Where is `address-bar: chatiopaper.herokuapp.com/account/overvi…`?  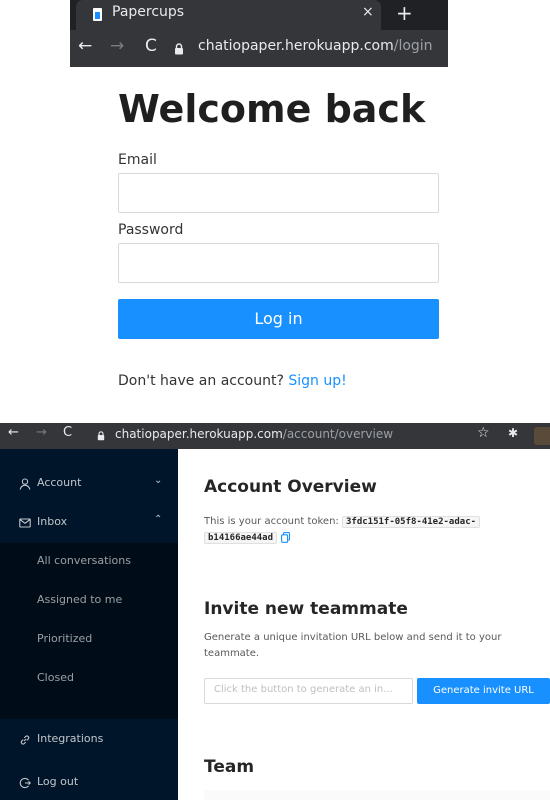
address-bar: chatiopaper.herokuapp.com/account/overvi… is located at coordinates (254, 434).